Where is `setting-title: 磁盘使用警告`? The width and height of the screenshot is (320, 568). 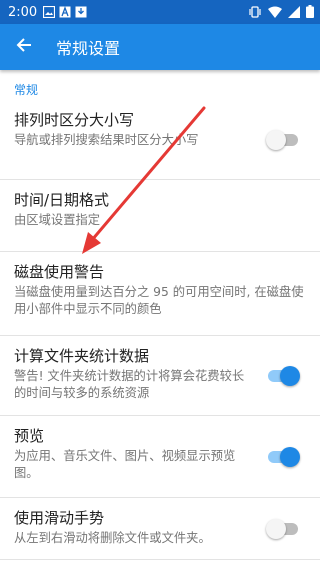 setting-title: 磁盘使用警告 is located at coordinates (59, 272).